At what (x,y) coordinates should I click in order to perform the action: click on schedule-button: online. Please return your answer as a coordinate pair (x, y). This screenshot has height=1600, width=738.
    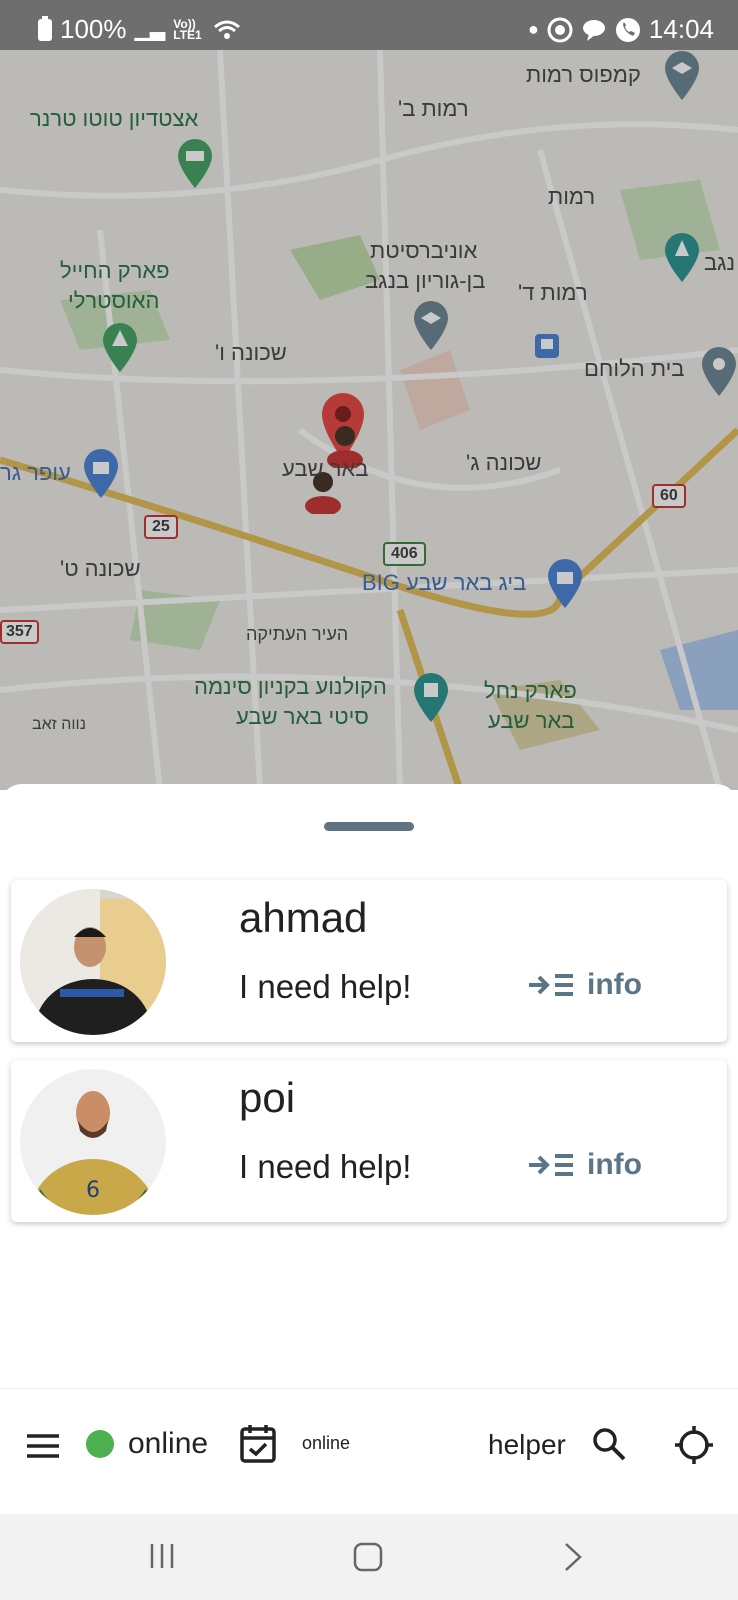
    Looking at the image, I should click on (295, 1443).